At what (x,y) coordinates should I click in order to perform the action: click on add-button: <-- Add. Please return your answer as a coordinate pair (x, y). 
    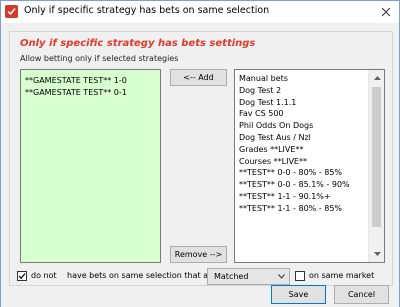
    Looking at the image, I should click on (198, 77).